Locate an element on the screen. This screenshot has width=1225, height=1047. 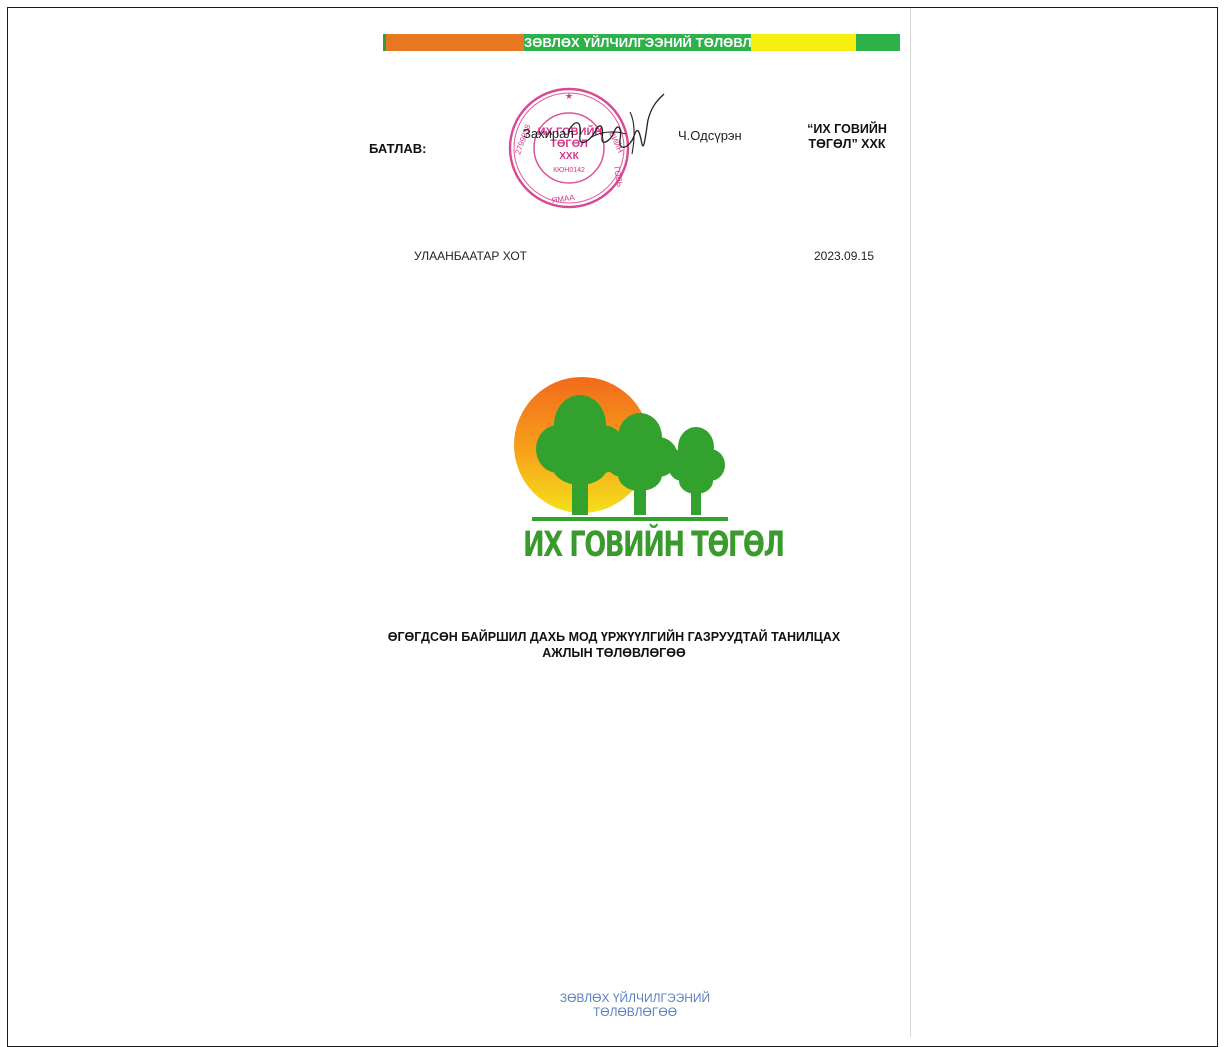
seal-line-4: КЮН0142 is located at coordinates (569, 170).